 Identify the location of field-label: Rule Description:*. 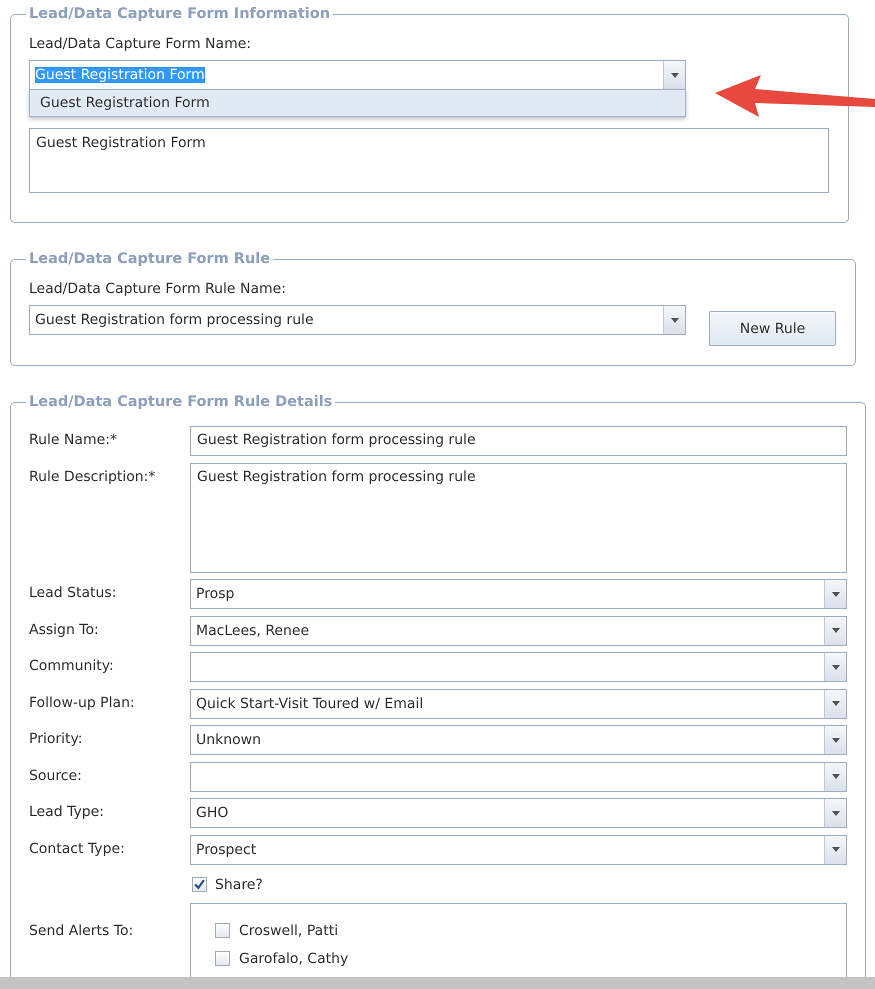
(92, 476).